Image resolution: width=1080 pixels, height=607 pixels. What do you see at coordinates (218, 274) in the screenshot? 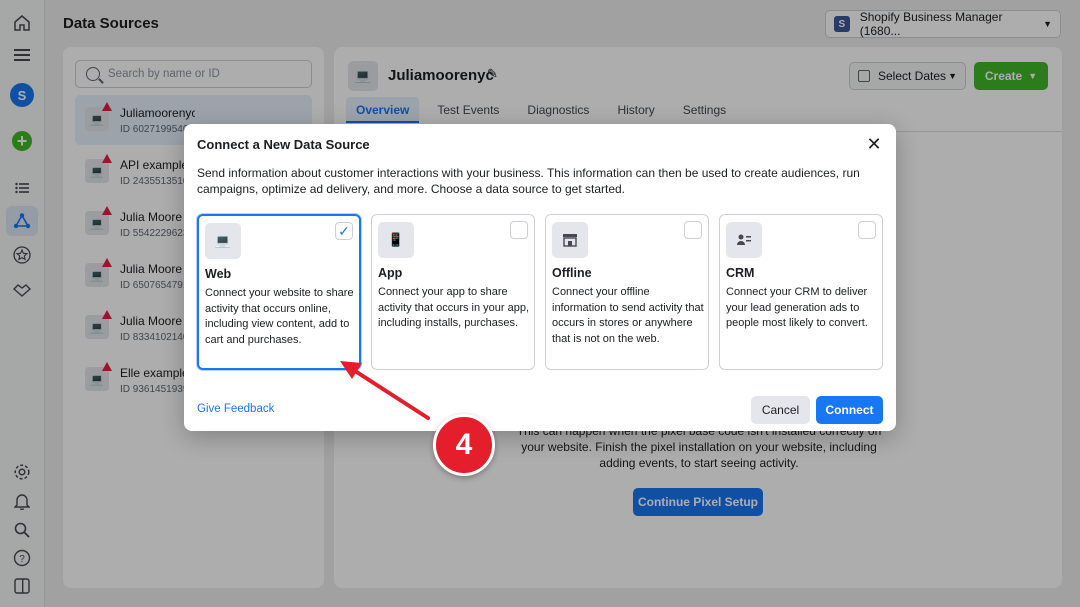
I see `card-title: Web` at bounding box center [218, 274].